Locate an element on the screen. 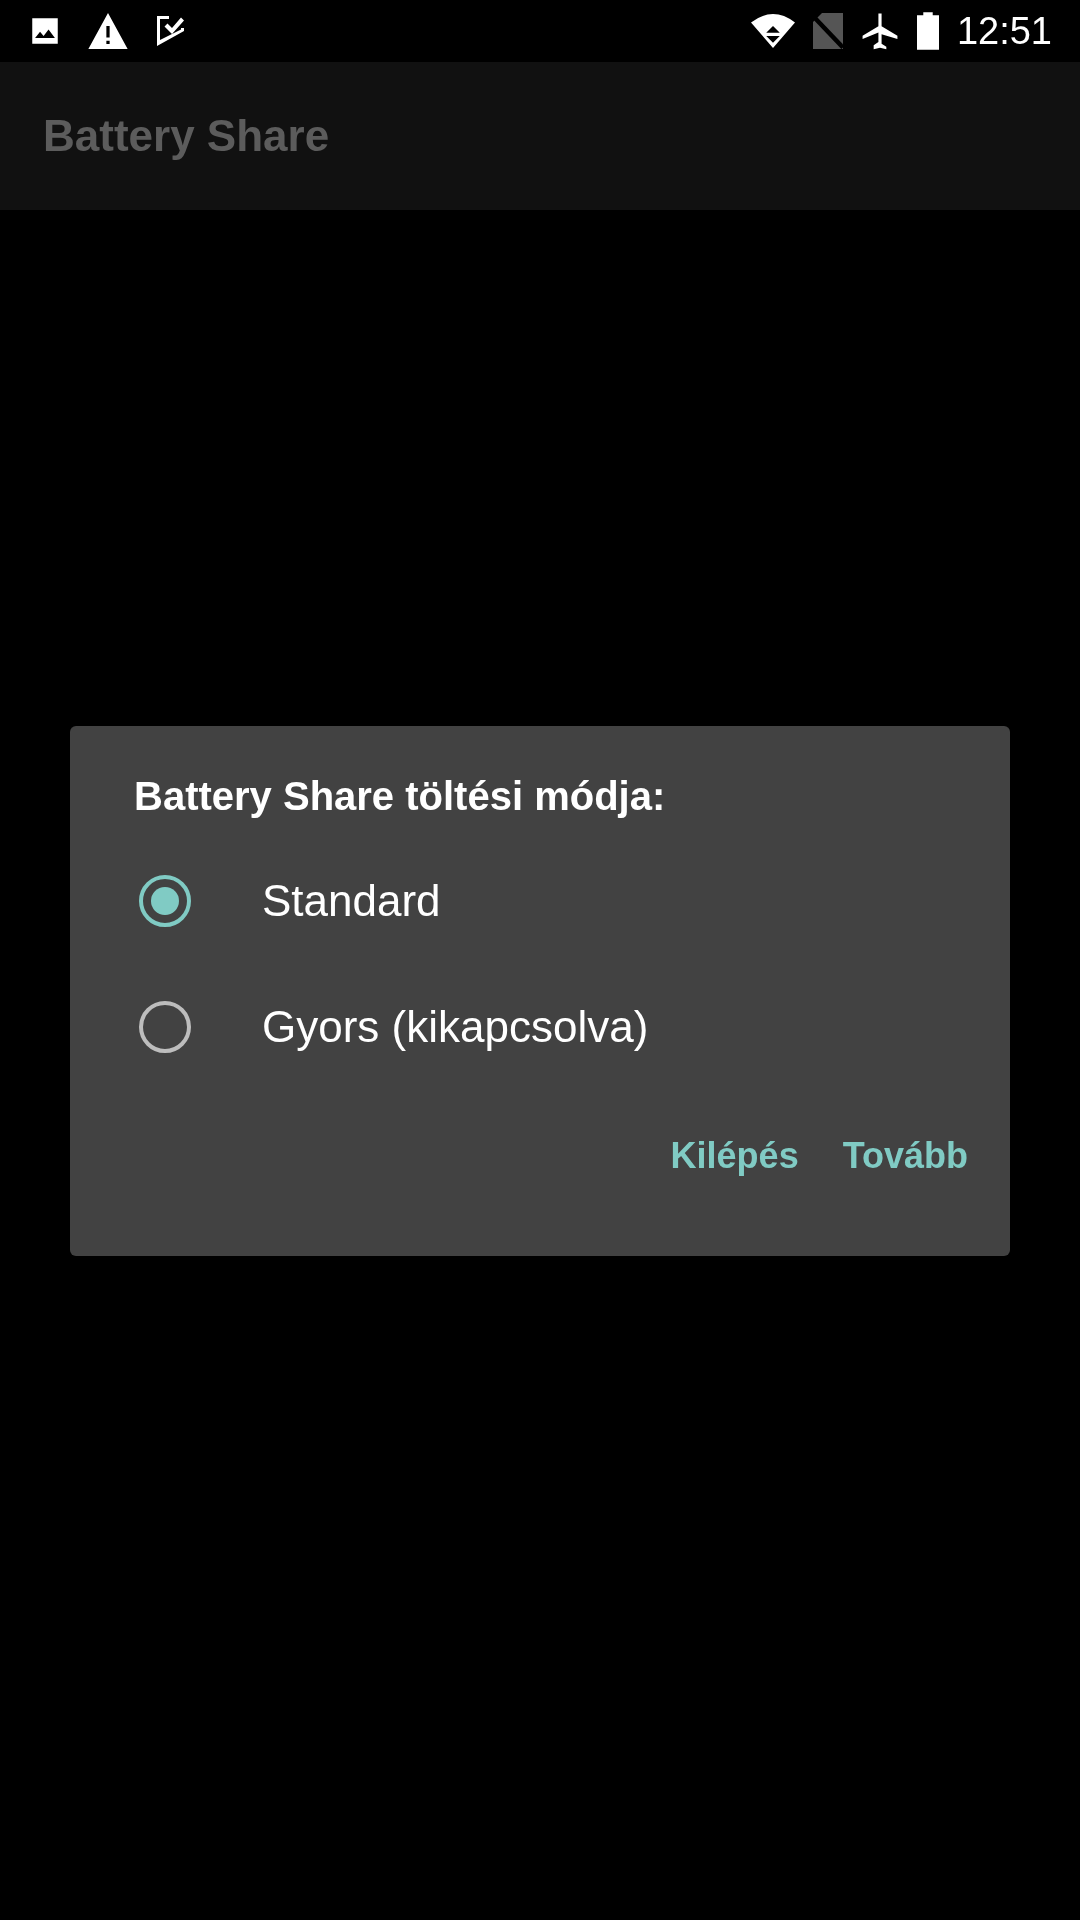 The width and height of the screenshot is (1080, 1920). radio-option: Standard is located at coordinates (540, 901).